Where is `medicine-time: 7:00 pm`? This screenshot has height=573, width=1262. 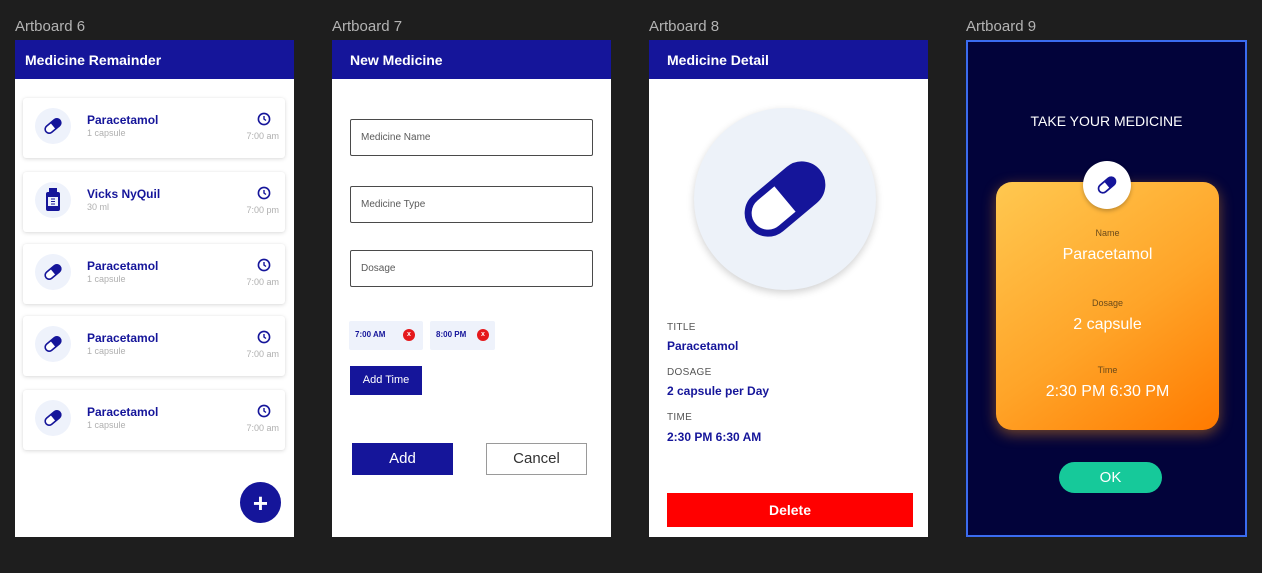
medicine-time: 7:00 pm is located at coordinates (262, 210).